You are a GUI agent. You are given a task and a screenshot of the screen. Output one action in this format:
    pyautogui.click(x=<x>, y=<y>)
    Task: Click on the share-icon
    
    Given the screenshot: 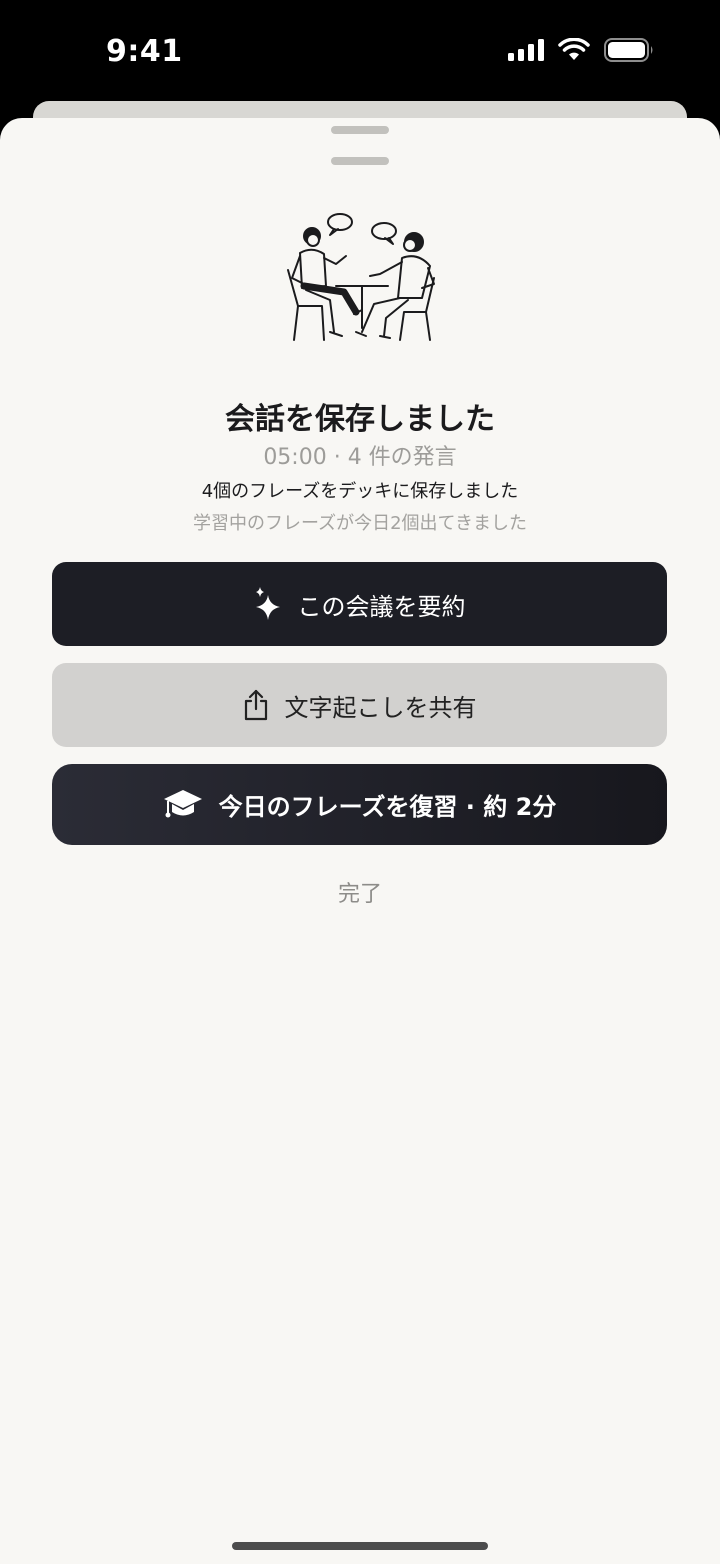 What is the action you would take?
    pyautogui.click(x=256, y=705)
    